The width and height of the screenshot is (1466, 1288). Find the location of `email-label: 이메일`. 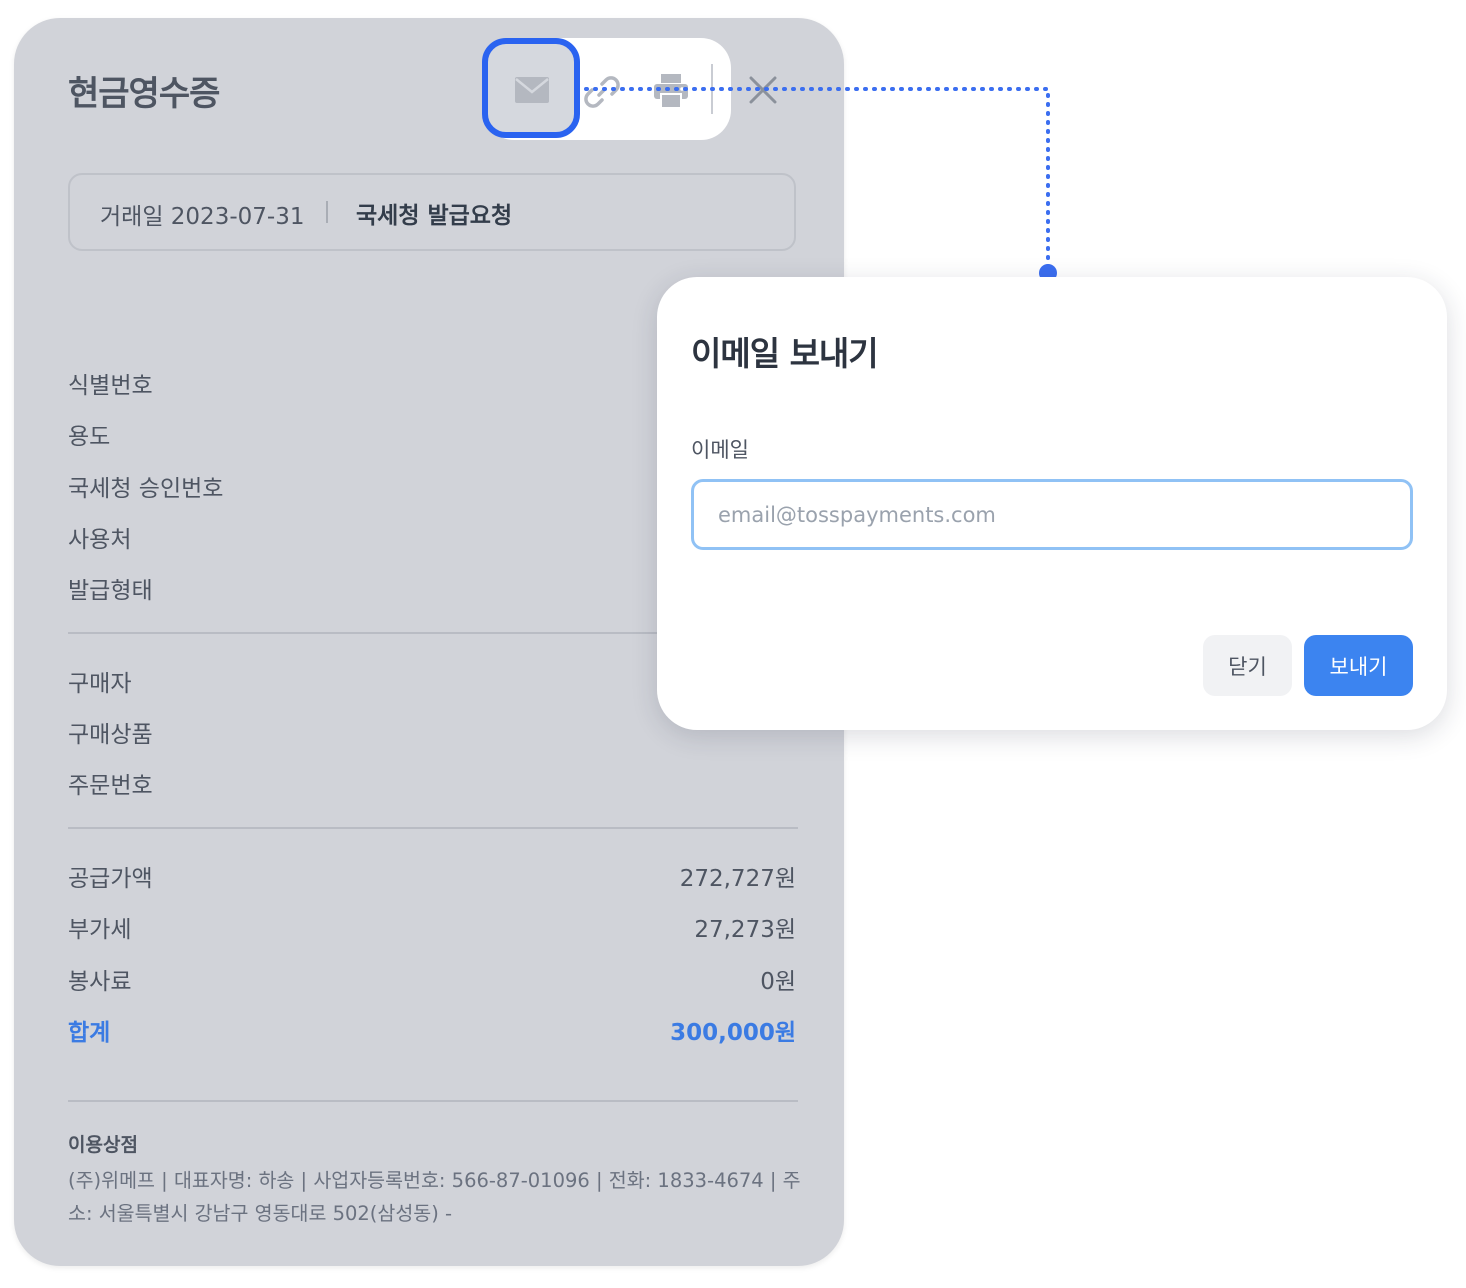

email-label: 이메일 is located at coordinates (720, 450).